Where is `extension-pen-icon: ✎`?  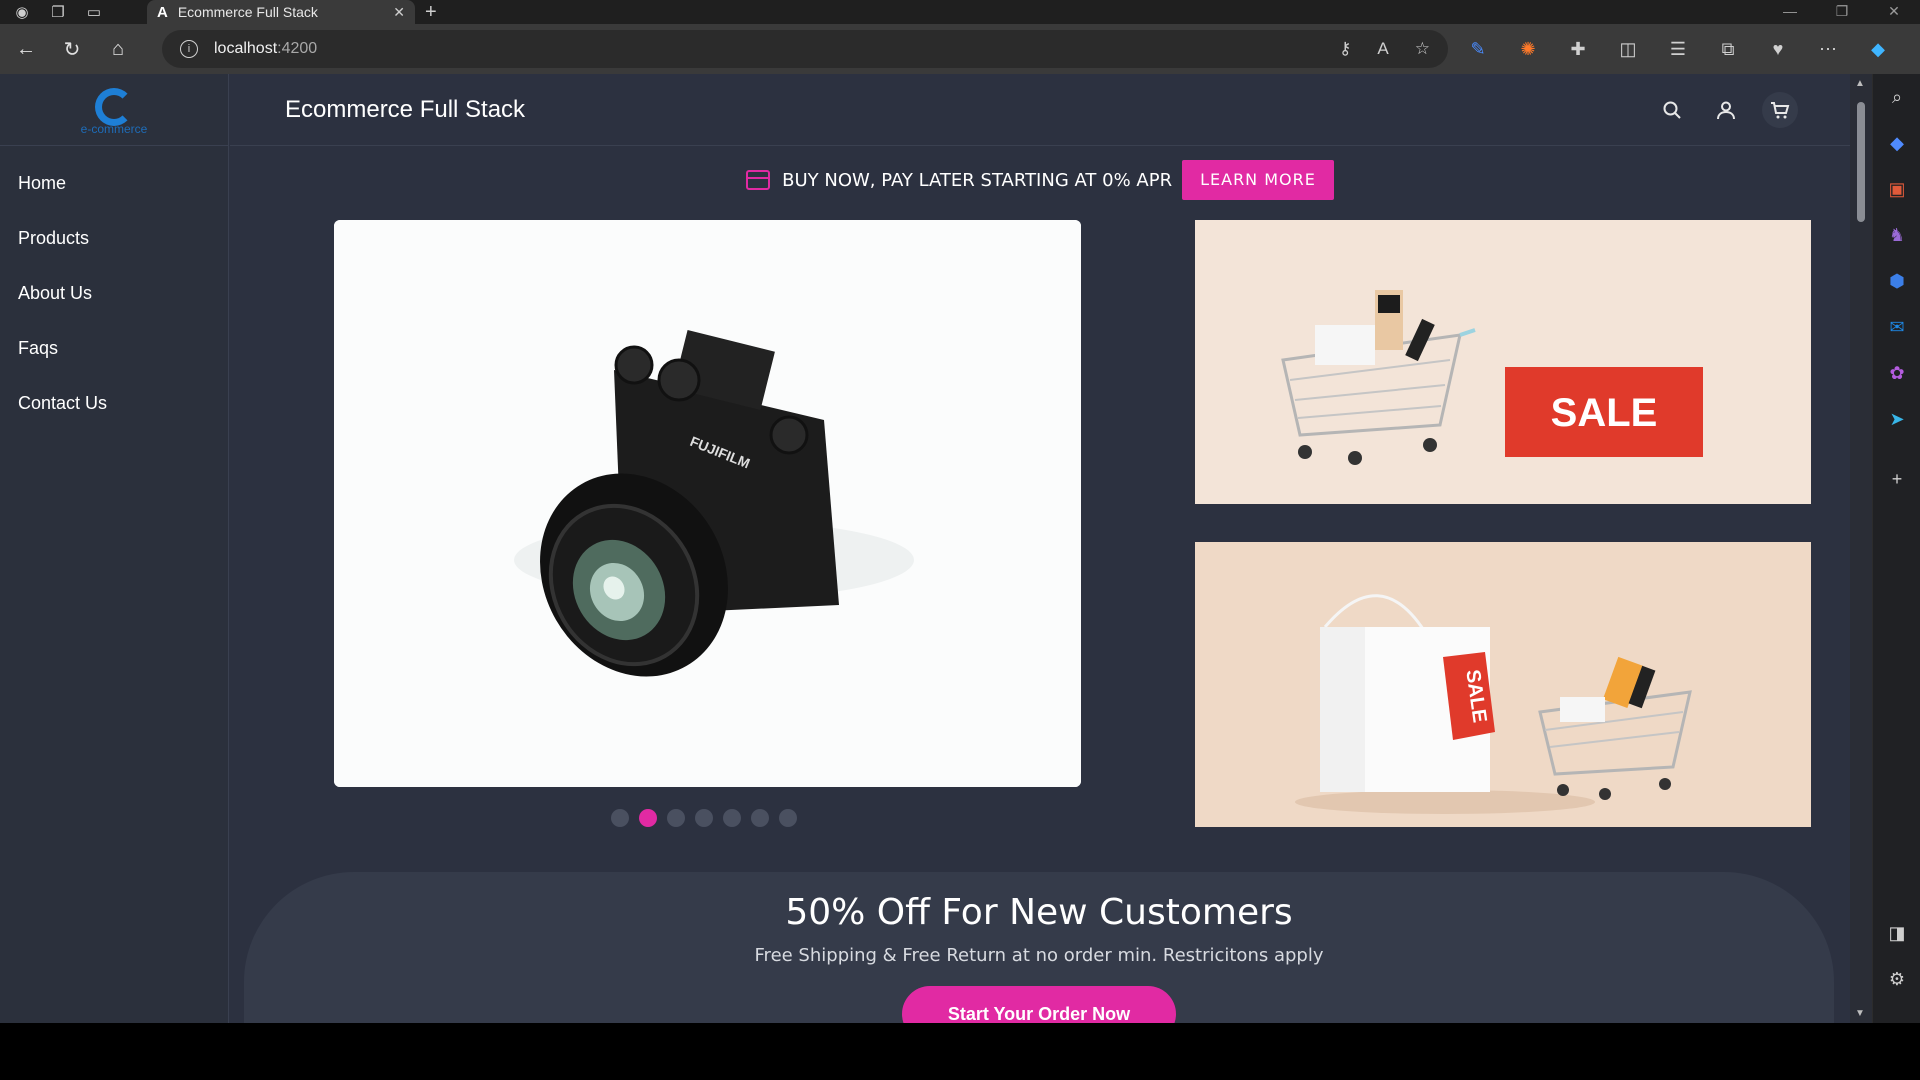 extension-pen-icon: ✎ is located at coordinates (1478, 49).